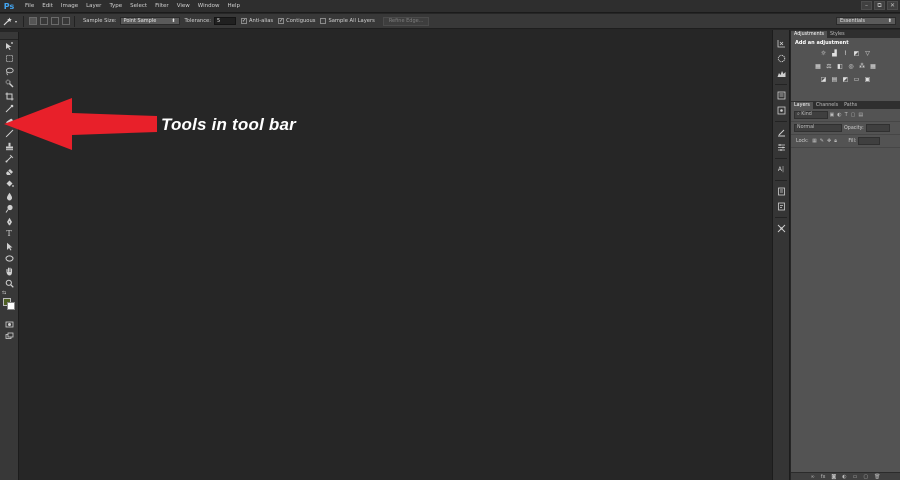  I want to click on opacity-input, so click(877, 128).